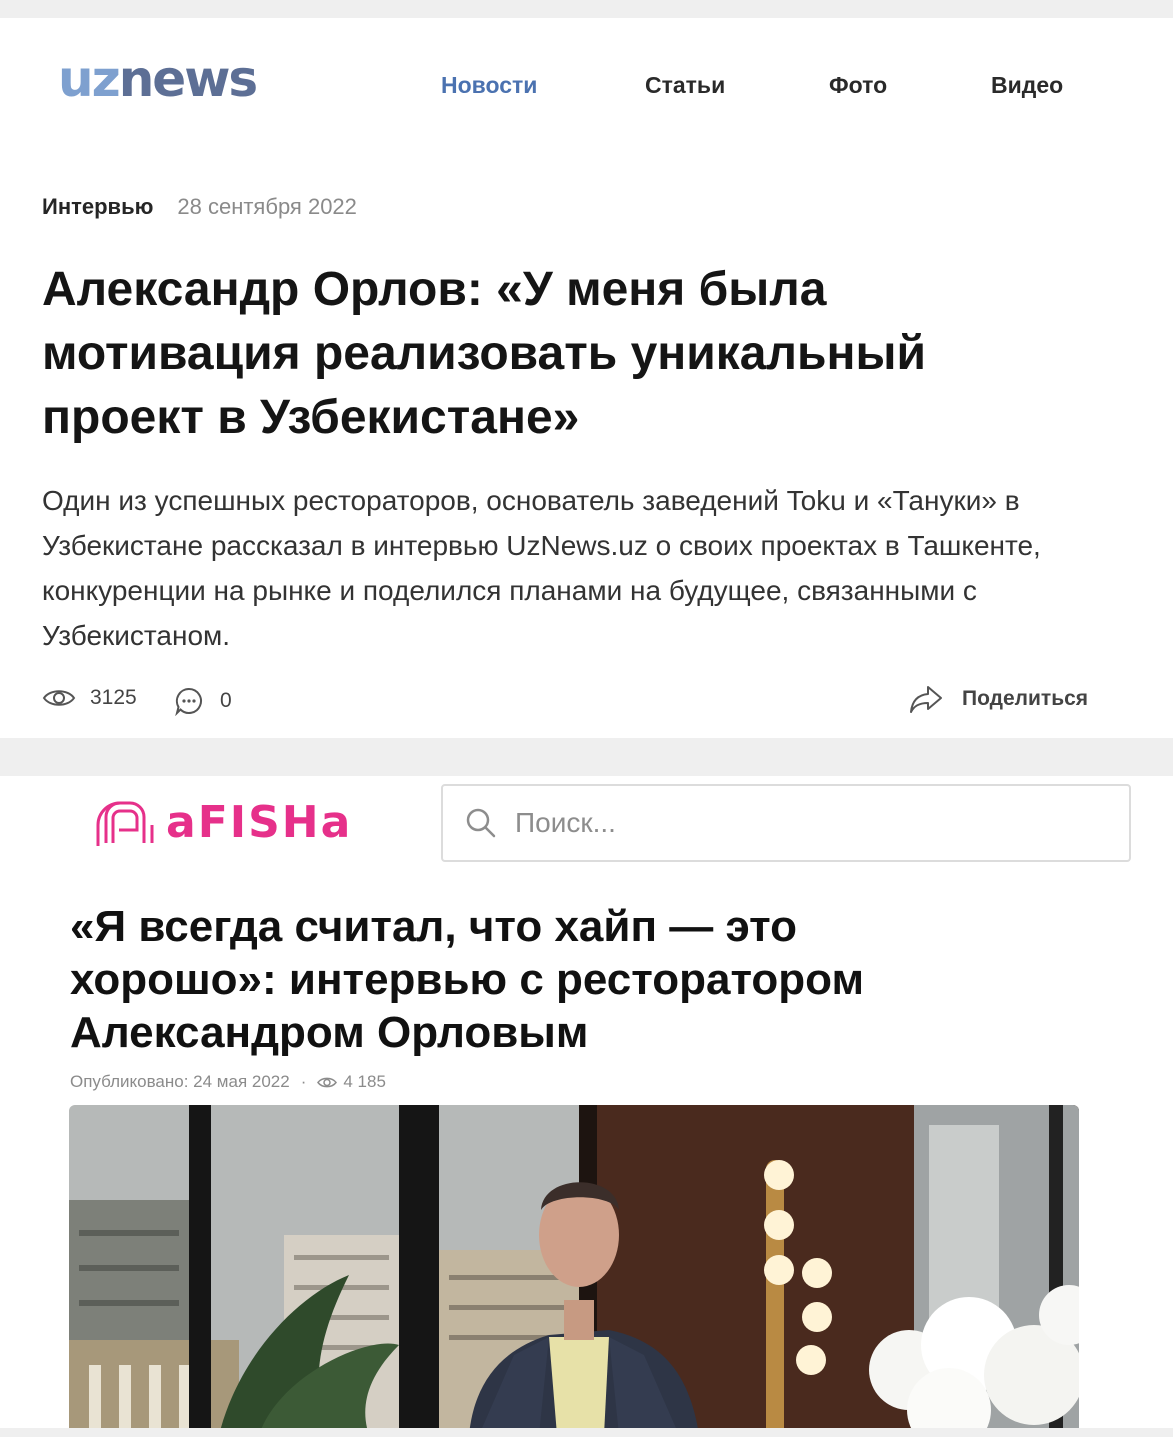  Describe the element at coordinates (805, 823) in the screenshot. I see `search-input` at that location.